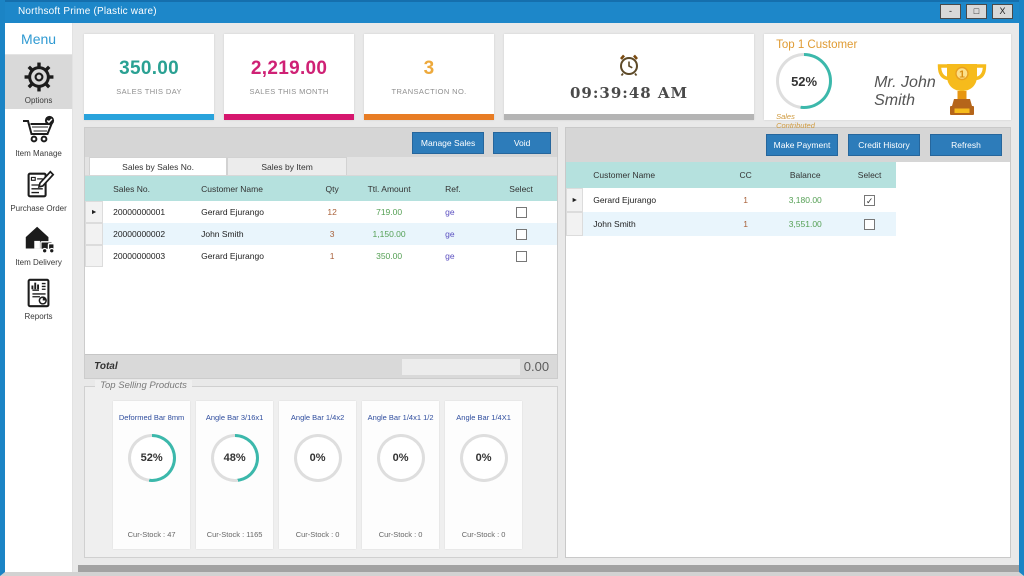  What do you see at coordinates (332, 256) in the screenshot?
I see `cell-qty: 1` at bounding box center [332, 256].